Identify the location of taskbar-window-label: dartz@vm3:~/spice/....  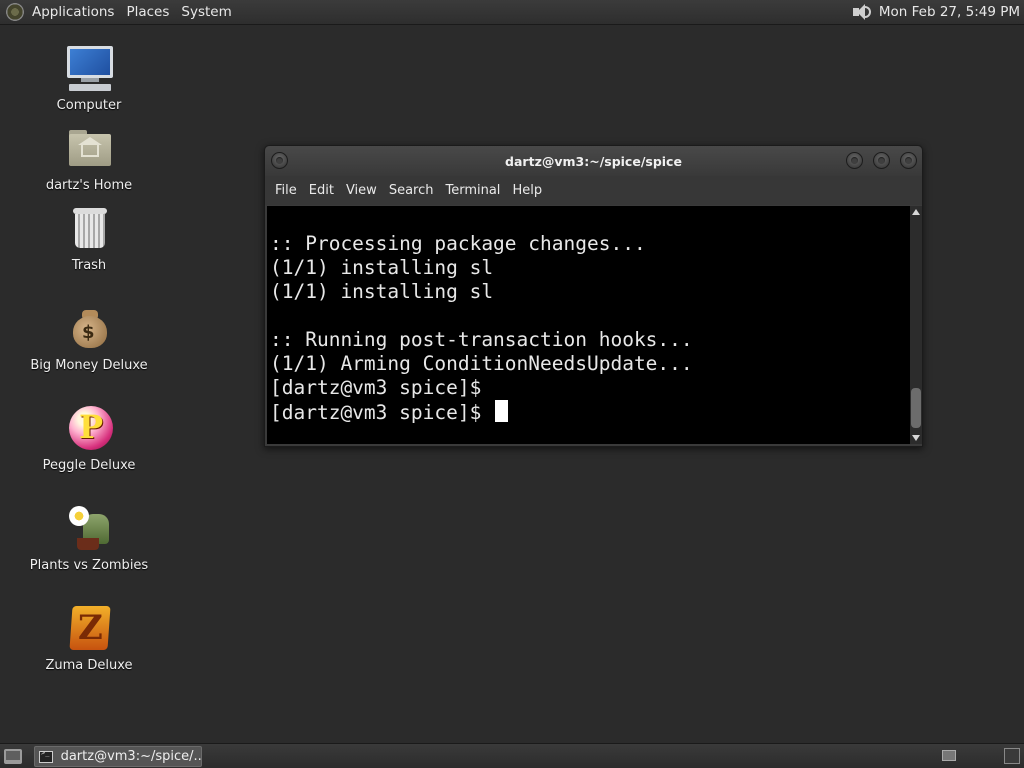
(130, 756).